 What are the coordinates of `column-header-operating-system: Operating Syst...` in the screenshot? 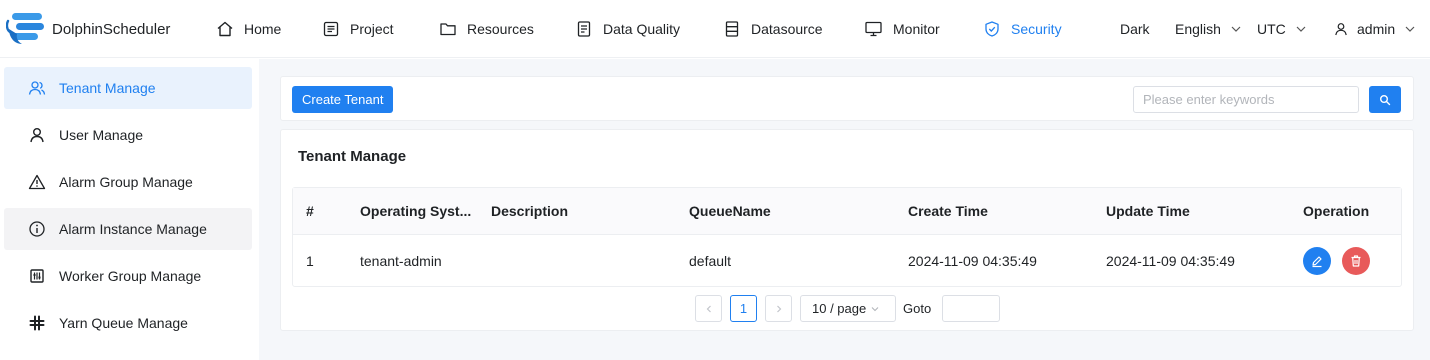 It's located at (415, 211).